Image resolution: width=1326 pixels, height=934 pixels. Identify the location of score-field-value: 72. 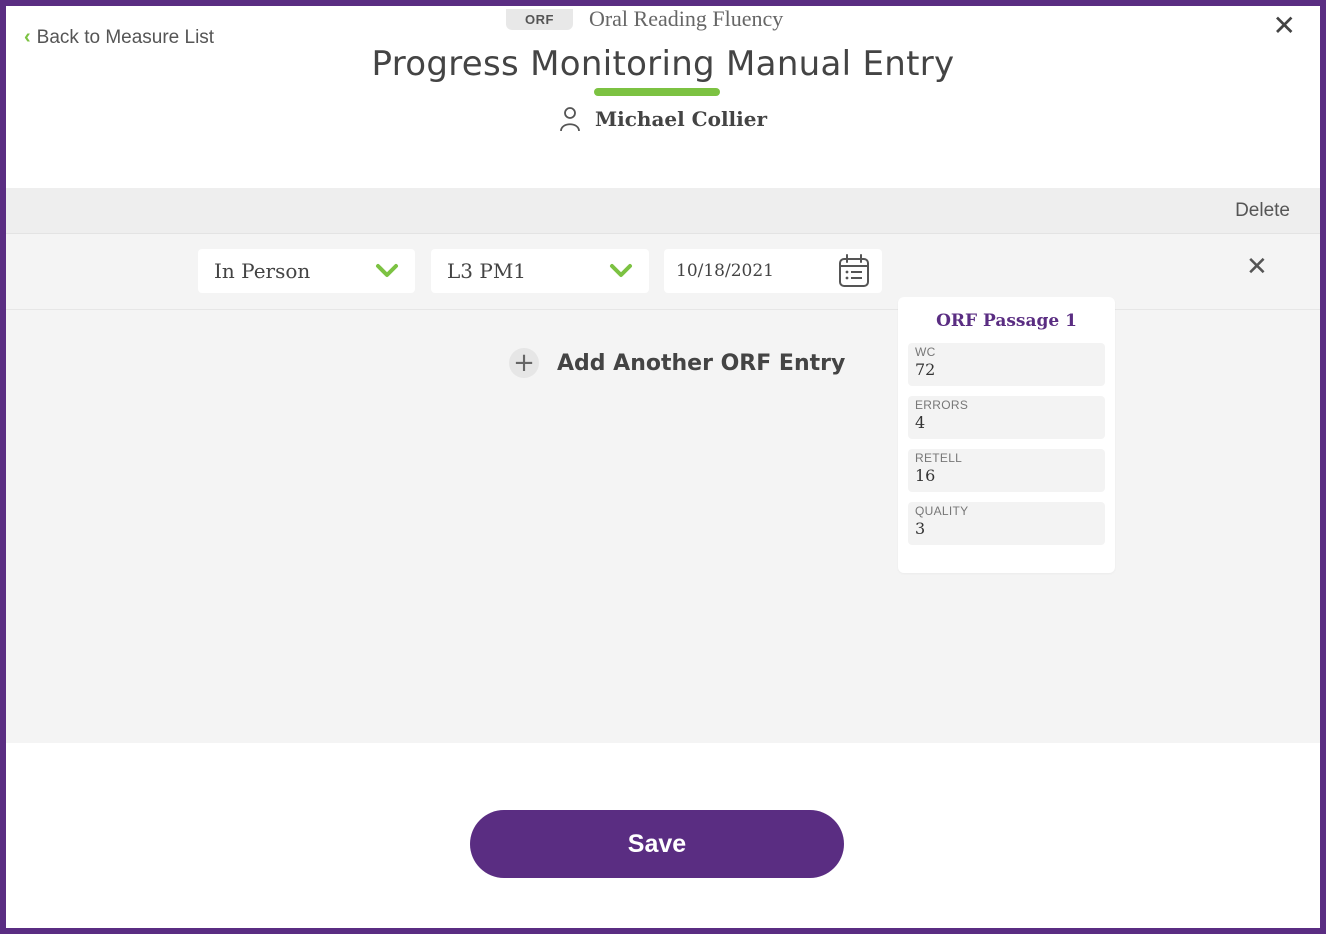
(925, 369).